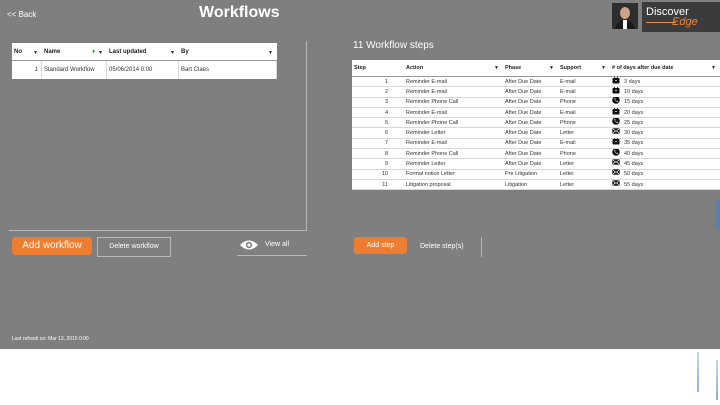 The width and height of the screenshot is (720, 405). I want to click on filter-icon: ♦, so click(93, 52).